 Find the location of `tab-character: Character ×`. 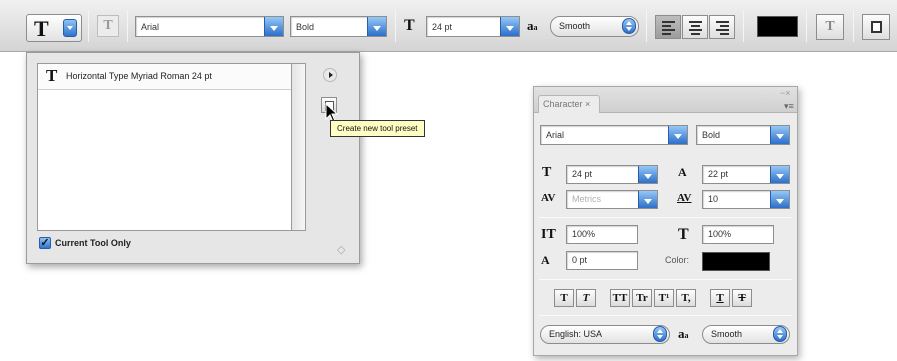

tab-character: Character × is located at coordinates (569, 104).